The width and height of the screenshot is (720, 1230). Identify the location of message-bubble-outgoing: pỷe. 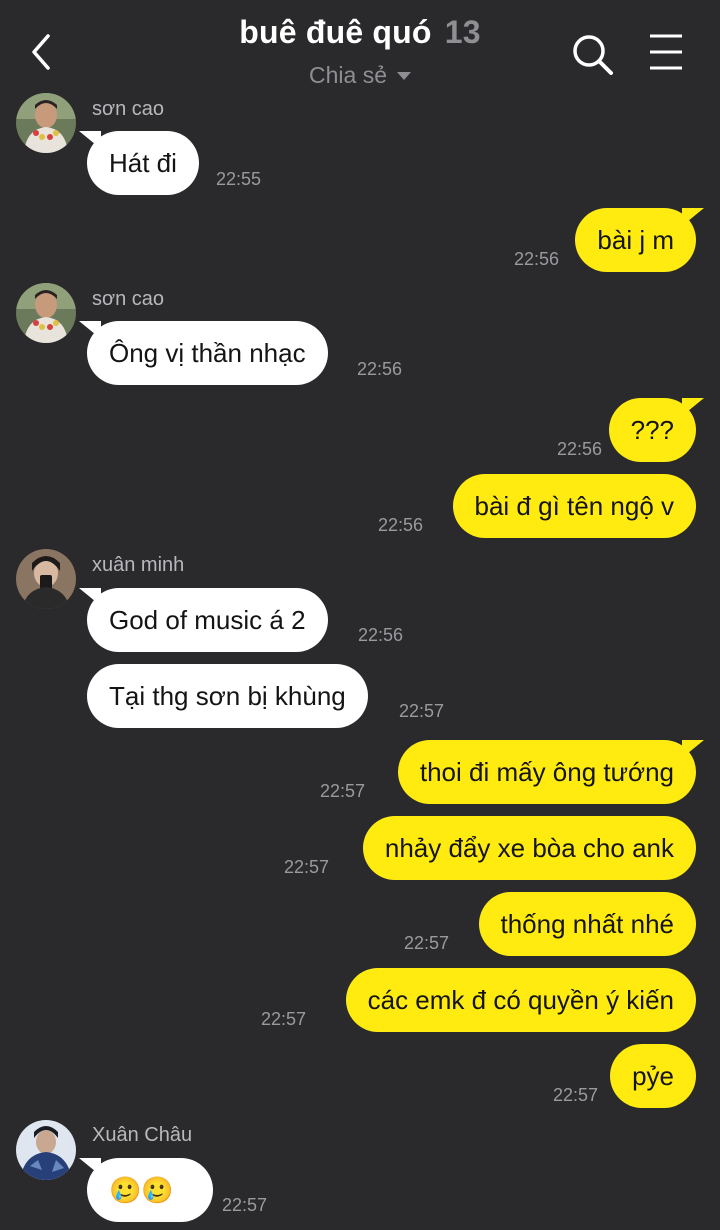
(653, 1076).